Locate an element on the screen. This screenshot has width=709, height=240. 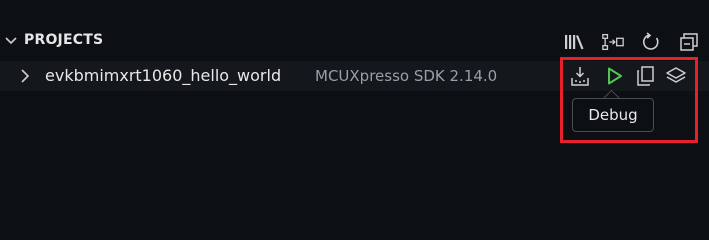
import-icon is located at coordinates (613, 42).